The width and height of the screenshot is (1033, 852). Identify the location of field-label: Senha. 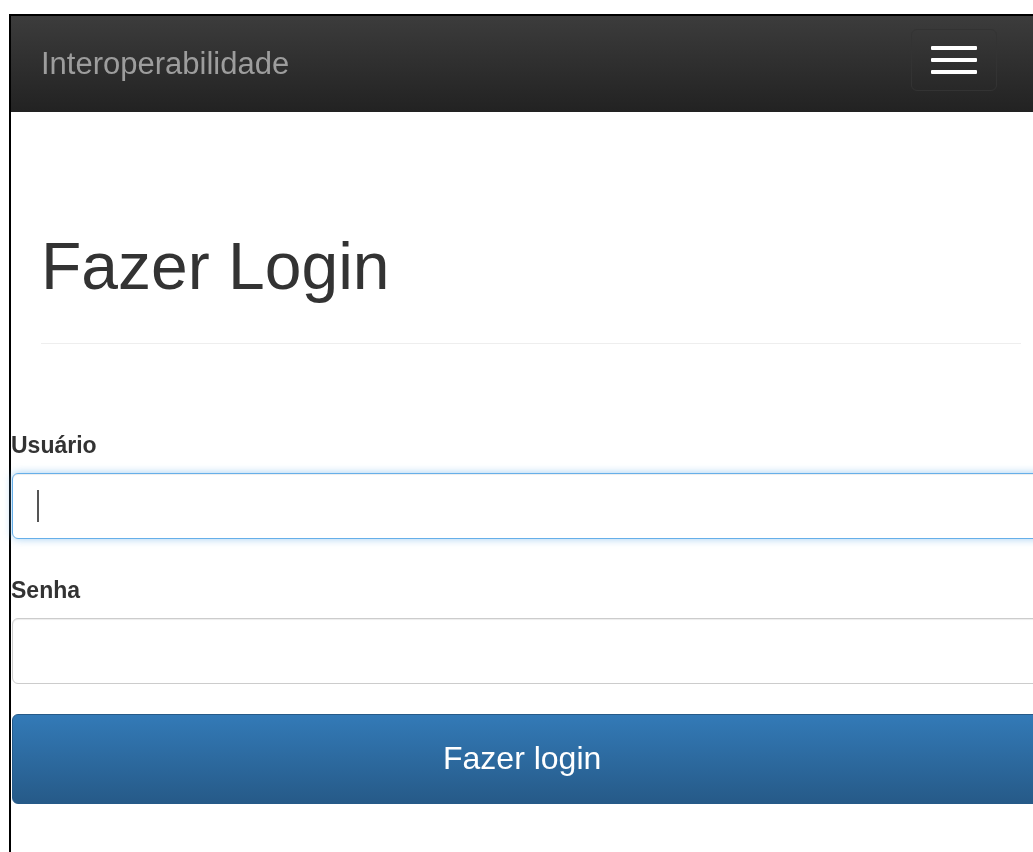
(46, 590).